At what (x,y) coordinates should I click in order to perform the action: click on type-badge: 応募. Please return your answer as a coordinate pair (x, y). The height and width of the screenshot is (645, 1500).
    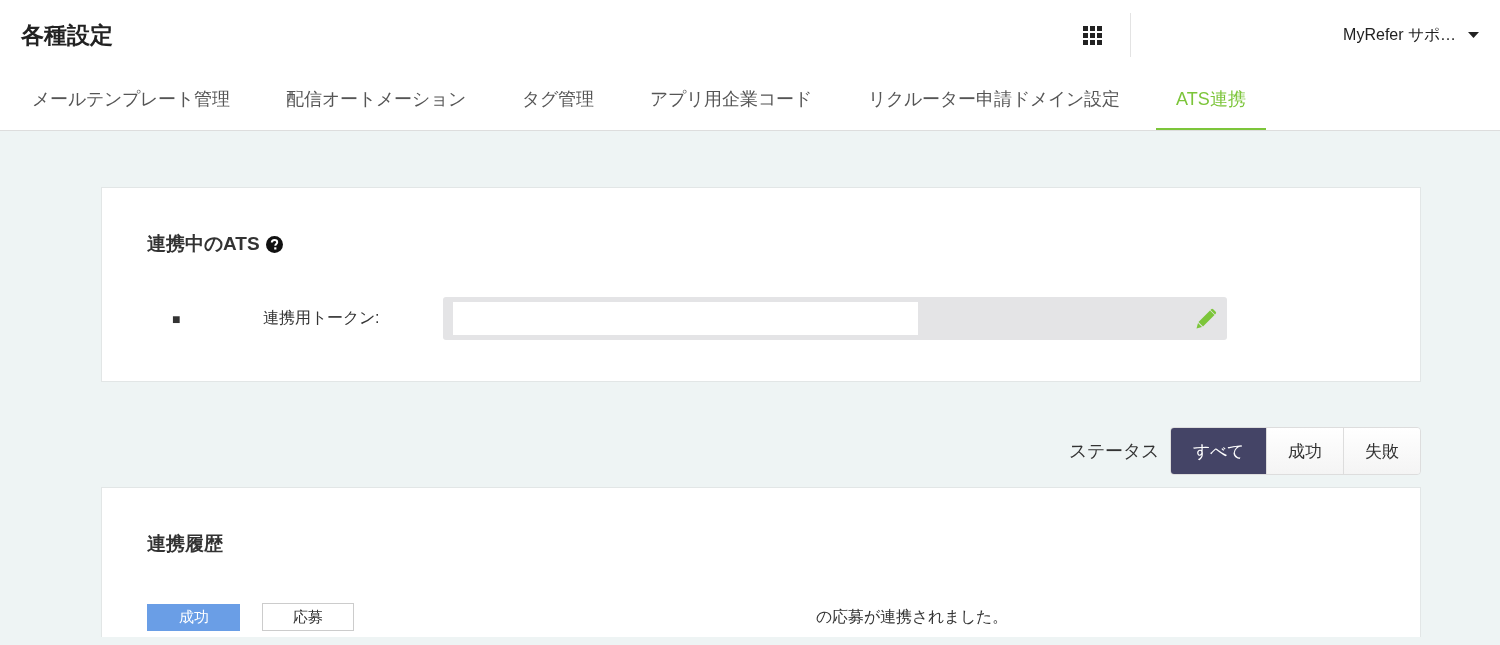
    Looking at the image, I should click on (308, 617).